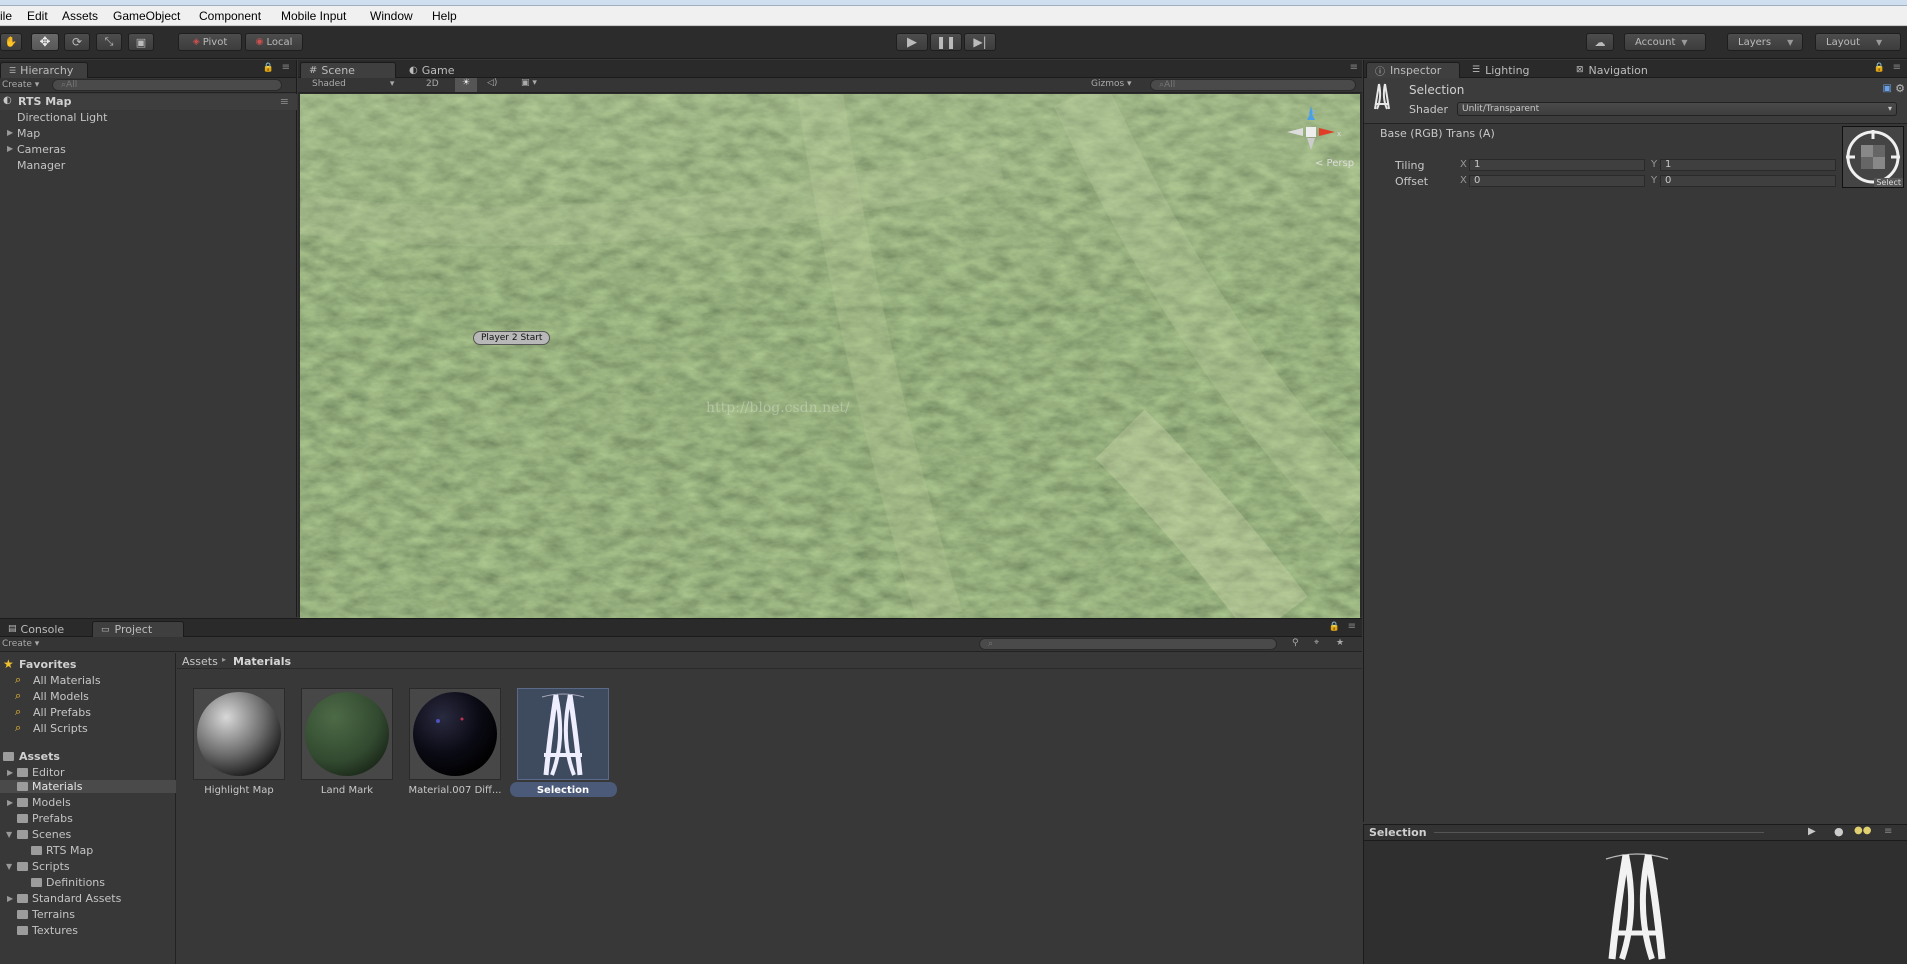  I want to click on hierarchy-item-manager: Manager, so click(41, 165).